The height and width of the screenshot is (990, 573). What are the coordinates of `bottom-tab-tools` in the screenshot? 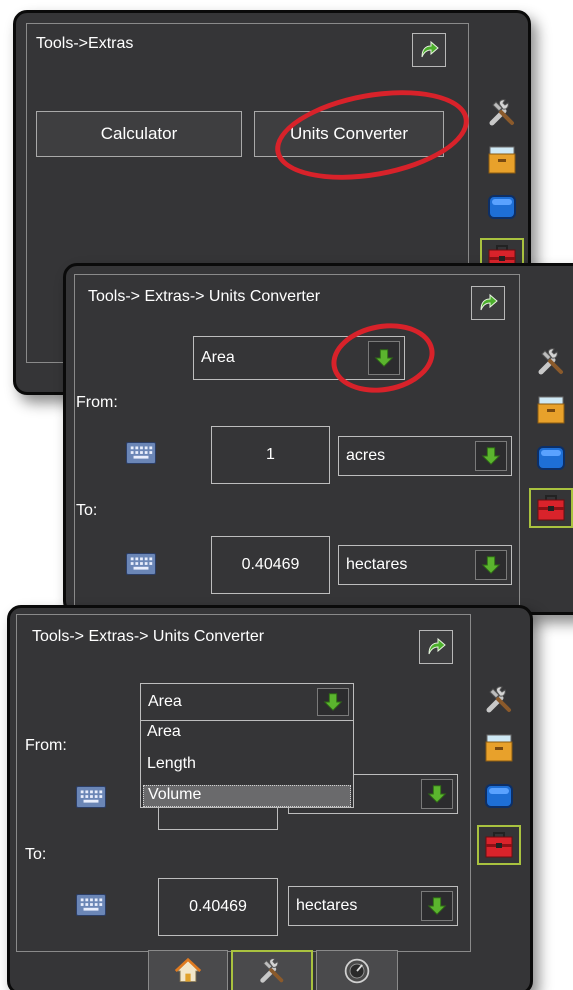 It's located at (272, 970).